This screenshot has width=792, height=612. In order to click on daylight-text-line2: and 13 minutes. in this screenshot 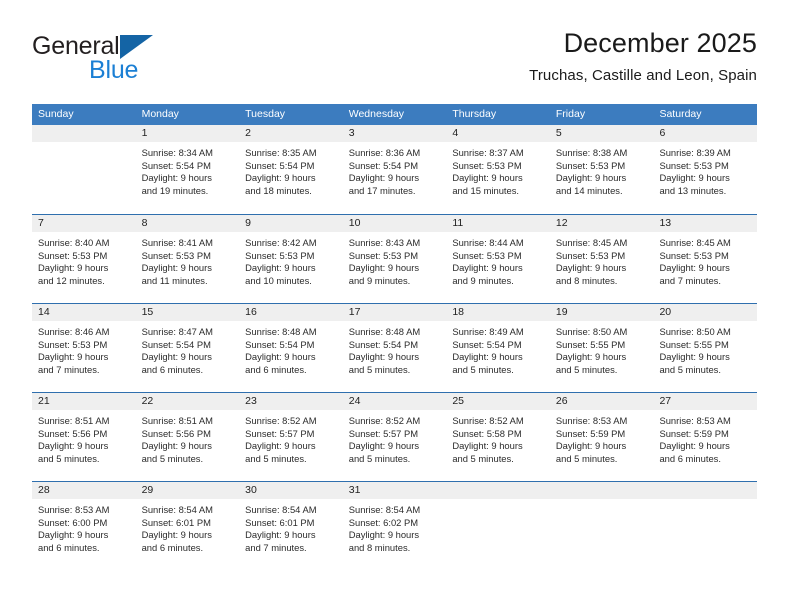, I will do `click(693, 190)`.